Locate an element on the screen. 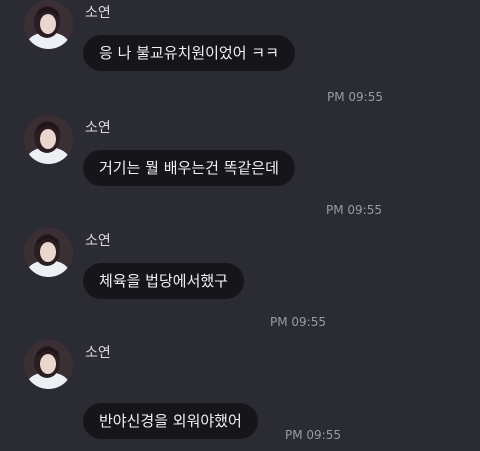 This screenshot has height=451, width=480. message-bubble: 체육을 법당에서했구 is located at coordinates (163, 281).